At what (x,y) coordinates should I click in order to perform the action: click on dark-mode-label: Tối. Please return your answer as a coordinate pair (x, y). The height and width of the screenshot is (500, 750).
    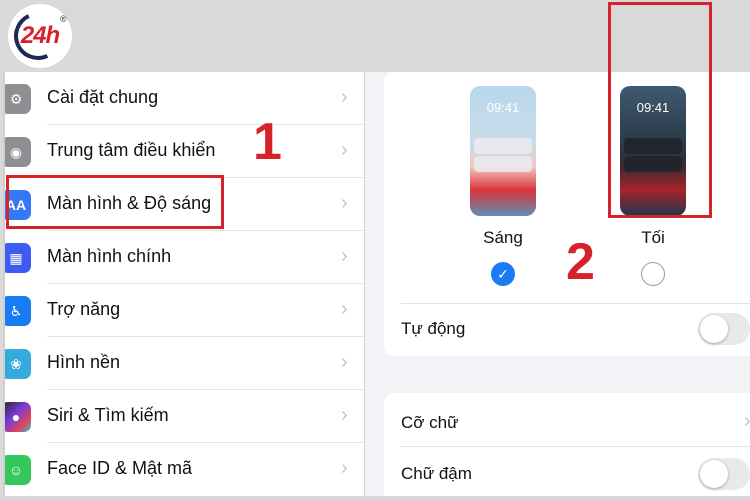
    Looking at the image, I should click on (653, 237).